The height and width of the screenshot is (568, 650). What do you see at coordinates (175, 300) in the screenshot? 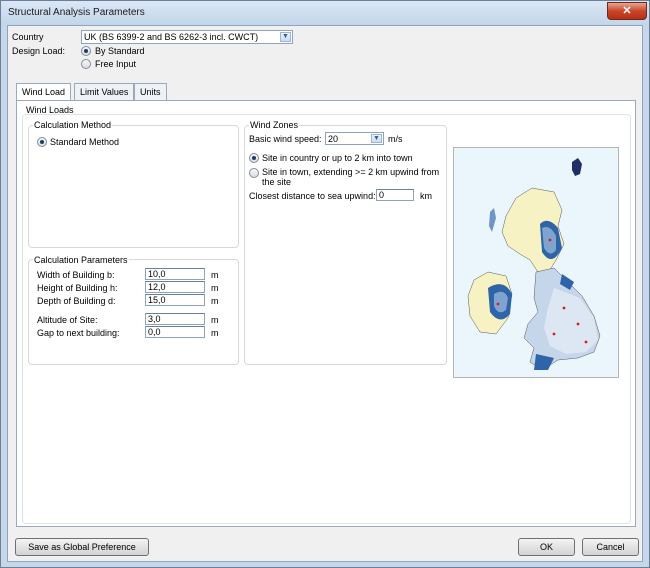
I see `param-depth-input: 15,0` at bounding box center [175, 300].